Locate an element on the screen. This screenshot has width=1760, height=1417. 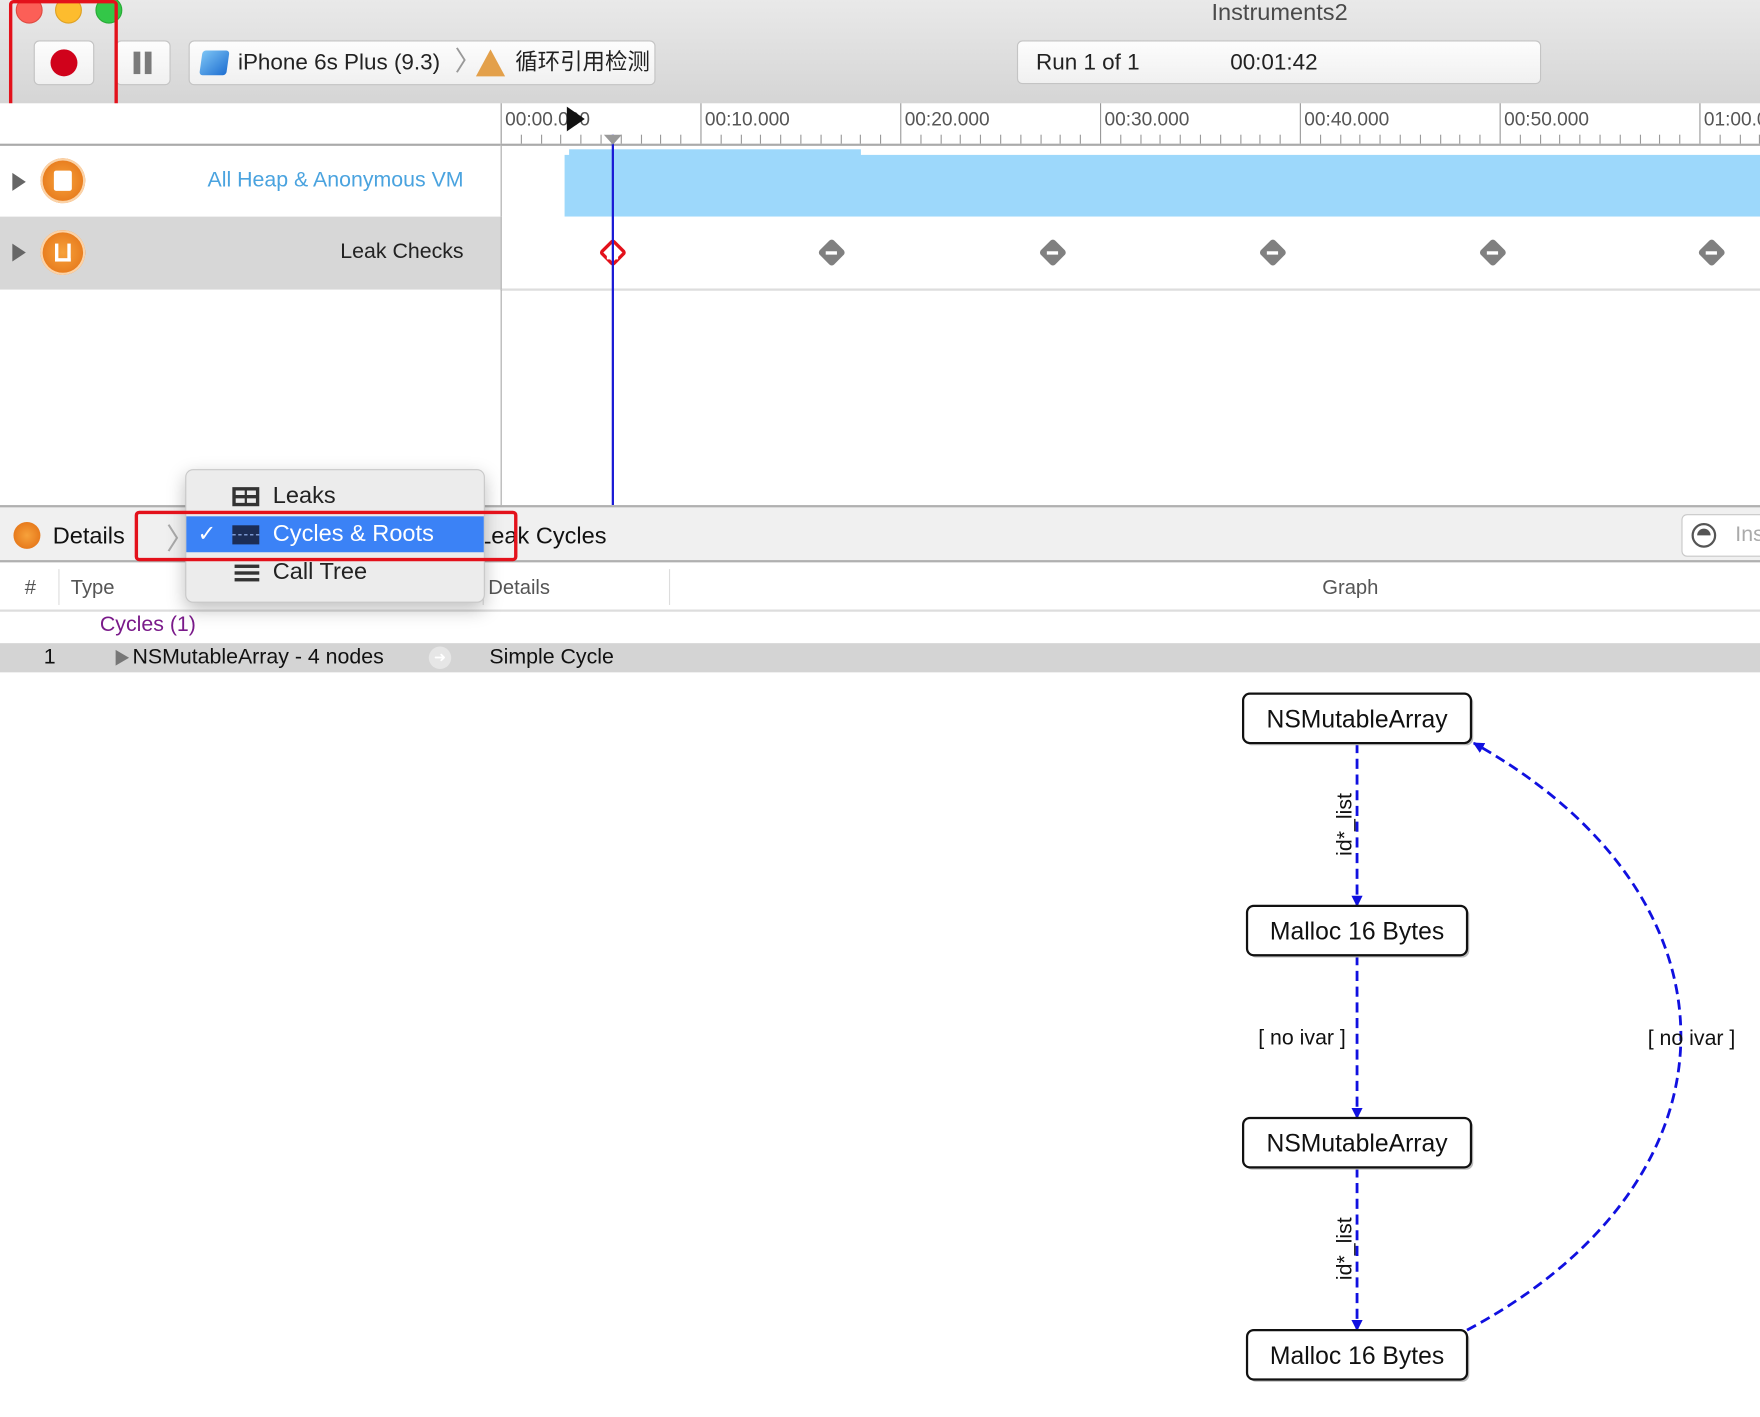
highlight-menu-annotation is located at coordinates (326, 536).